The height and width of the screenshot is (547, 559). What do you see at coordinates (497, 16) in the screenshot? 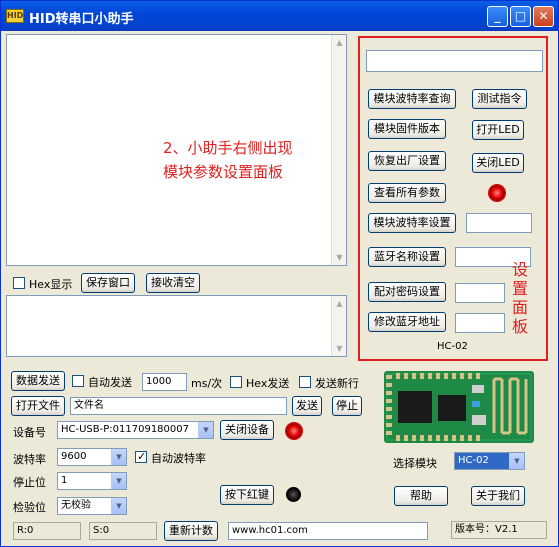
I see `minimize-button: _` at bounding box center [497, 16].